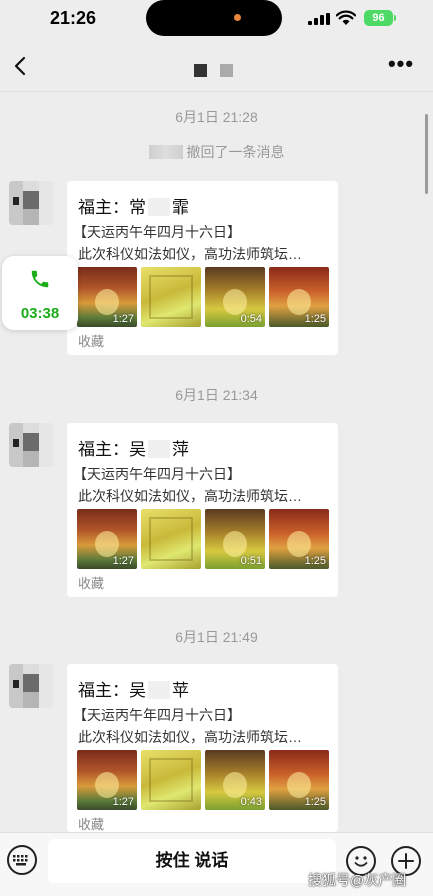  Describe the element at coordinates (319, 19) in the screenshot. I see `cellular-signal-icon` at that location.